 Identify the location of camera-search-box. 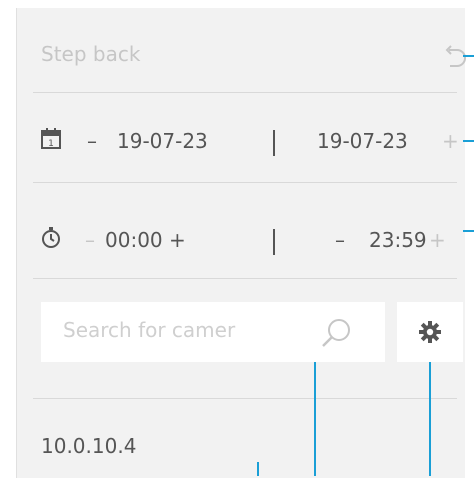
(213, 332).